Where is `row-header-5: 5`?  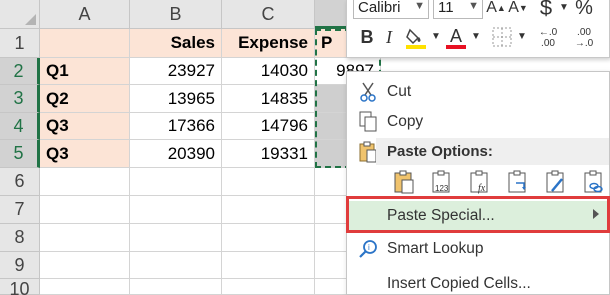
row-header-5: 5 is located at coordinates (20, 154).